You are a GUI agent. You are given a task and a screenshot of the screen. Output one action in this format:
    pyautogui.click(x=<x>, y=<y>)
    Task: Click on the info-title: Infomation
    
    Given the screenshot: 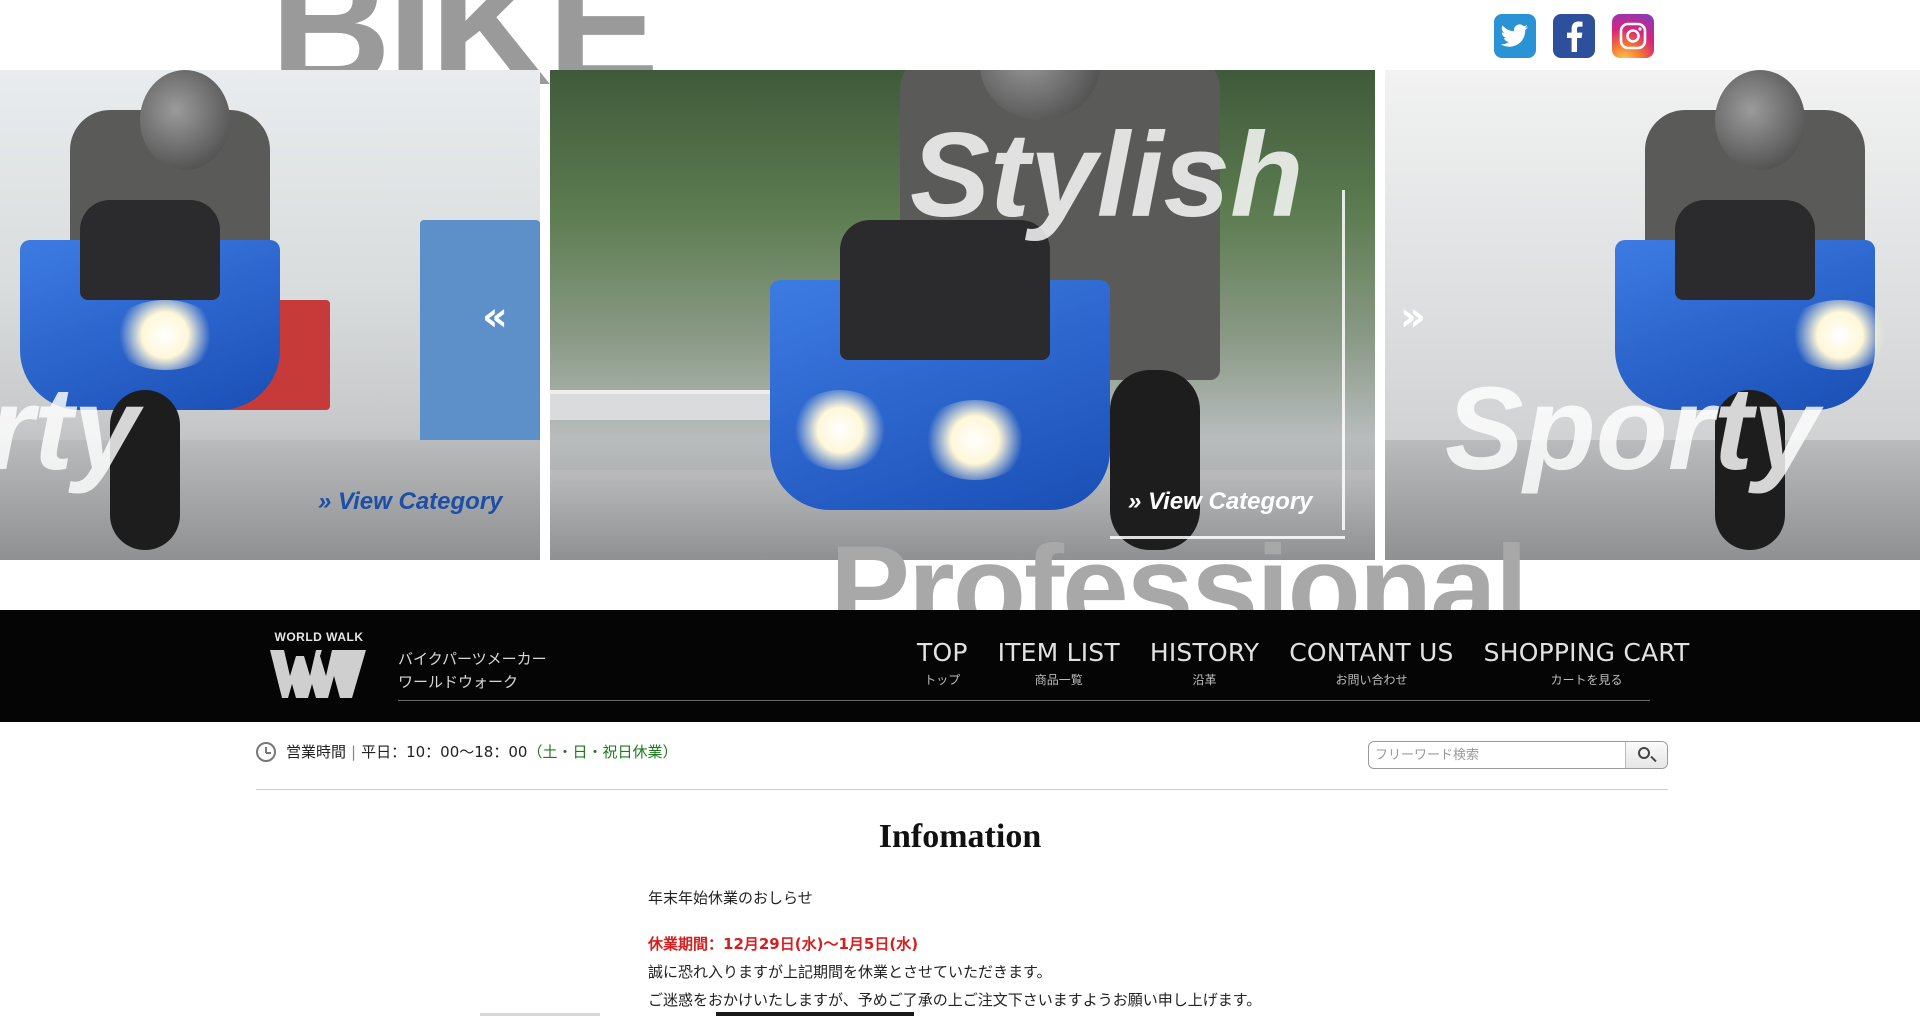 What is the action you would take?
    pyautogui.click(x=960, y=836)
    